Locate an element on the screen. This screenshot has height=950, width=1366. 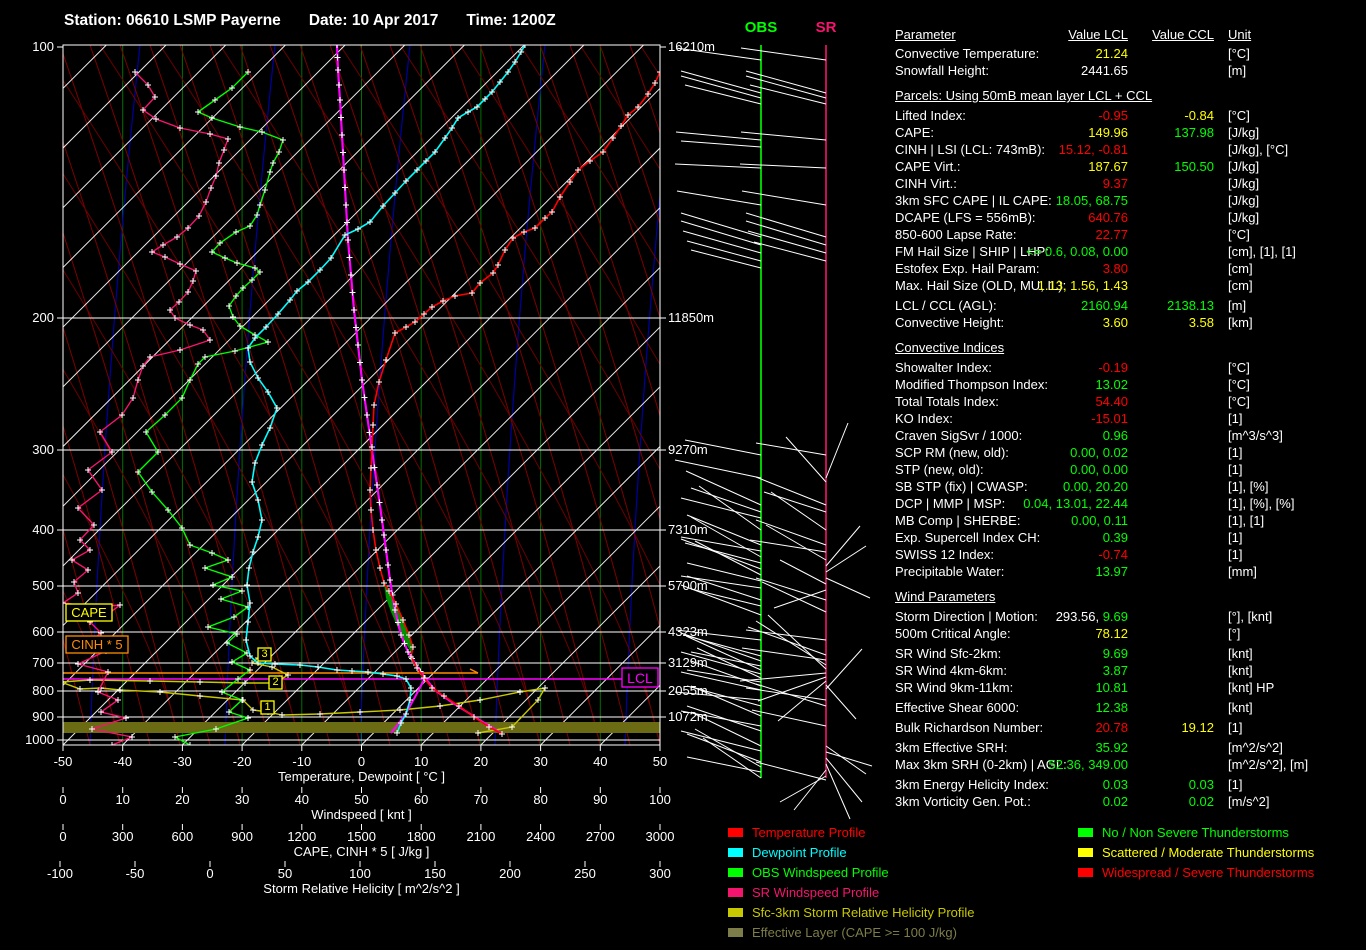
unit-label: [°C] is located at coordinates (1239, 401).